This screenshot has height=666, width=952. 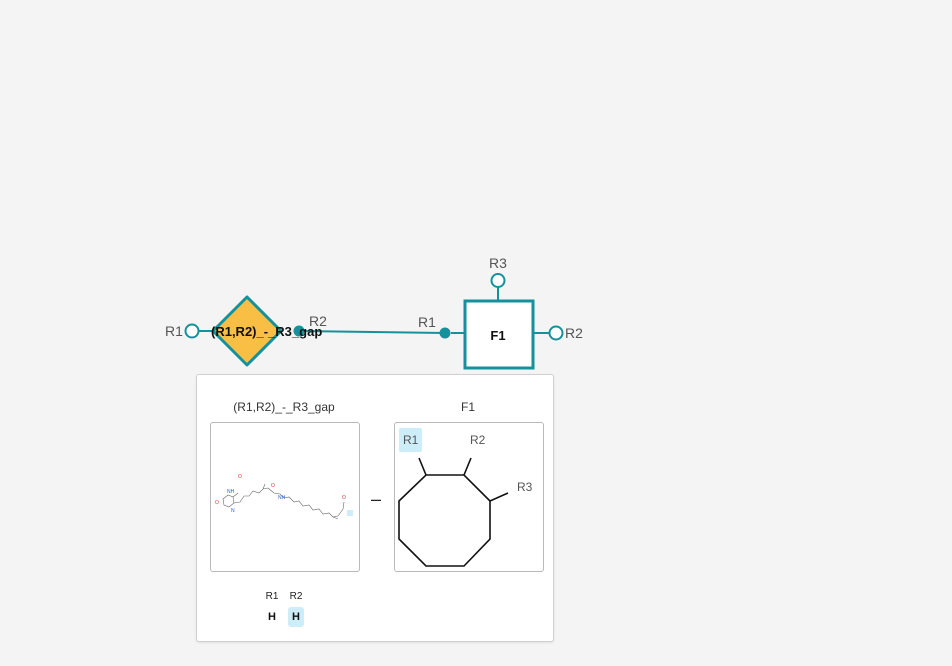 What do you see at coordinates (478, 440) in the screenshot?
I see `ring-r2-label: R2` at bounding box center [478, 440].